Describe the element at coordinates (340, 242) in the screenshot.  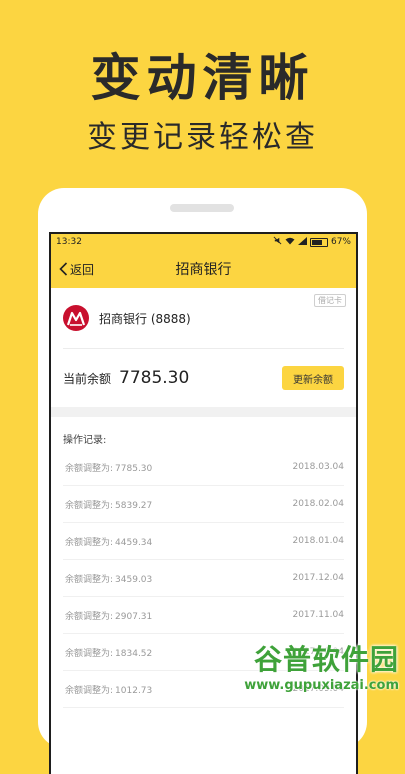
I see `battery-level: 67%` at that location.